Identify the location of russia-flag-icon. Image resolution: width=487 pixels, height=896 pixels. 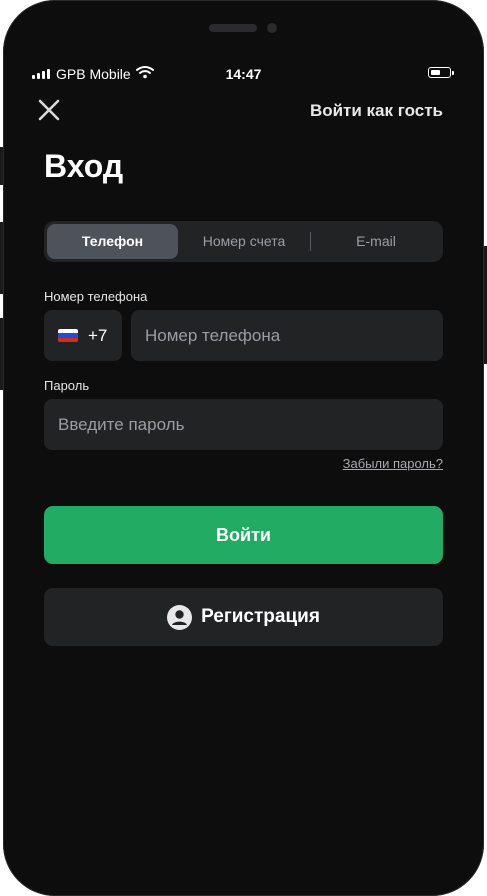
(68, 335).